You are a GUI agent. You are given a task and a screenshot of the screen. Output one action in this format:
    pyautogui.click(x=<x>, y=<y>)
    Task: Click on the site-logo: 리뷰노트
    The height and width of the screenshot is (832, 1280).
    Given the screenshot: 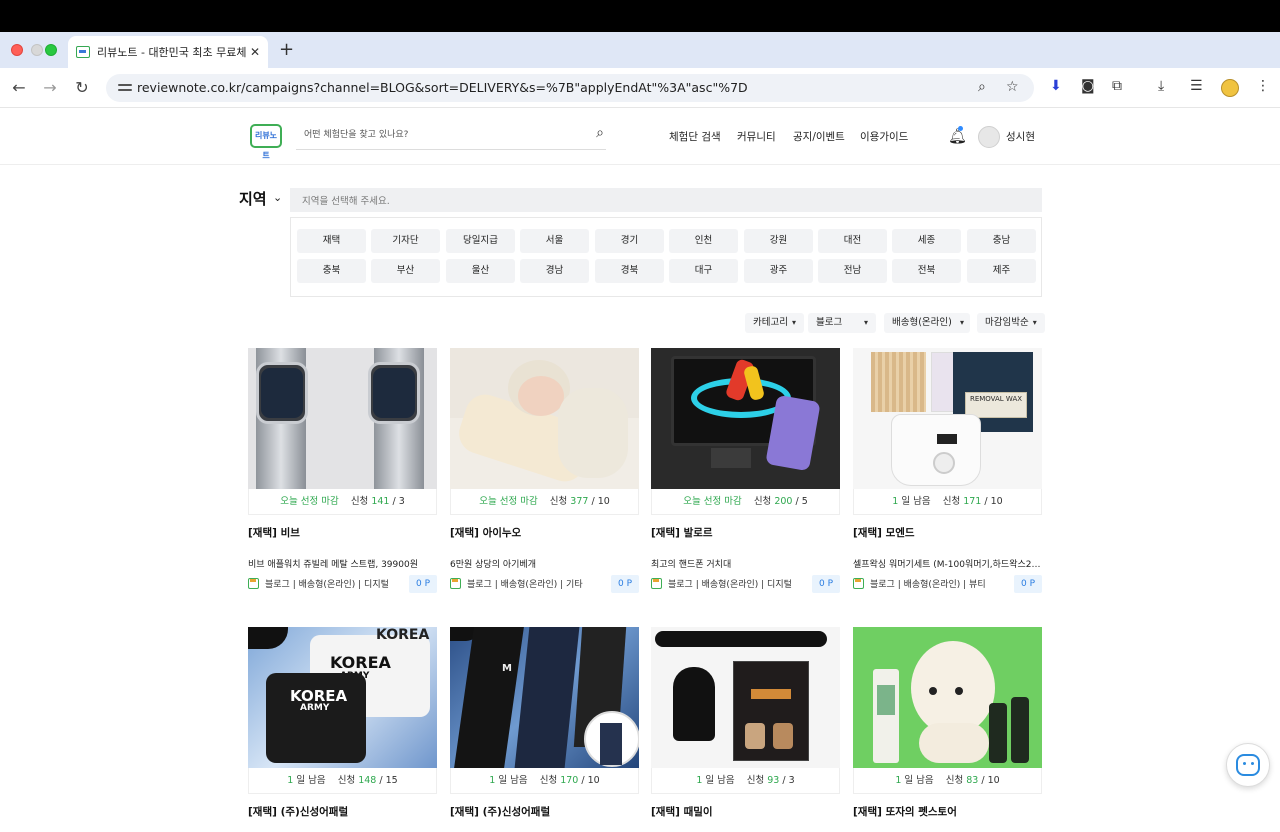 What is the action you would take?
    pyautogui.click(x=266, y=142)
    